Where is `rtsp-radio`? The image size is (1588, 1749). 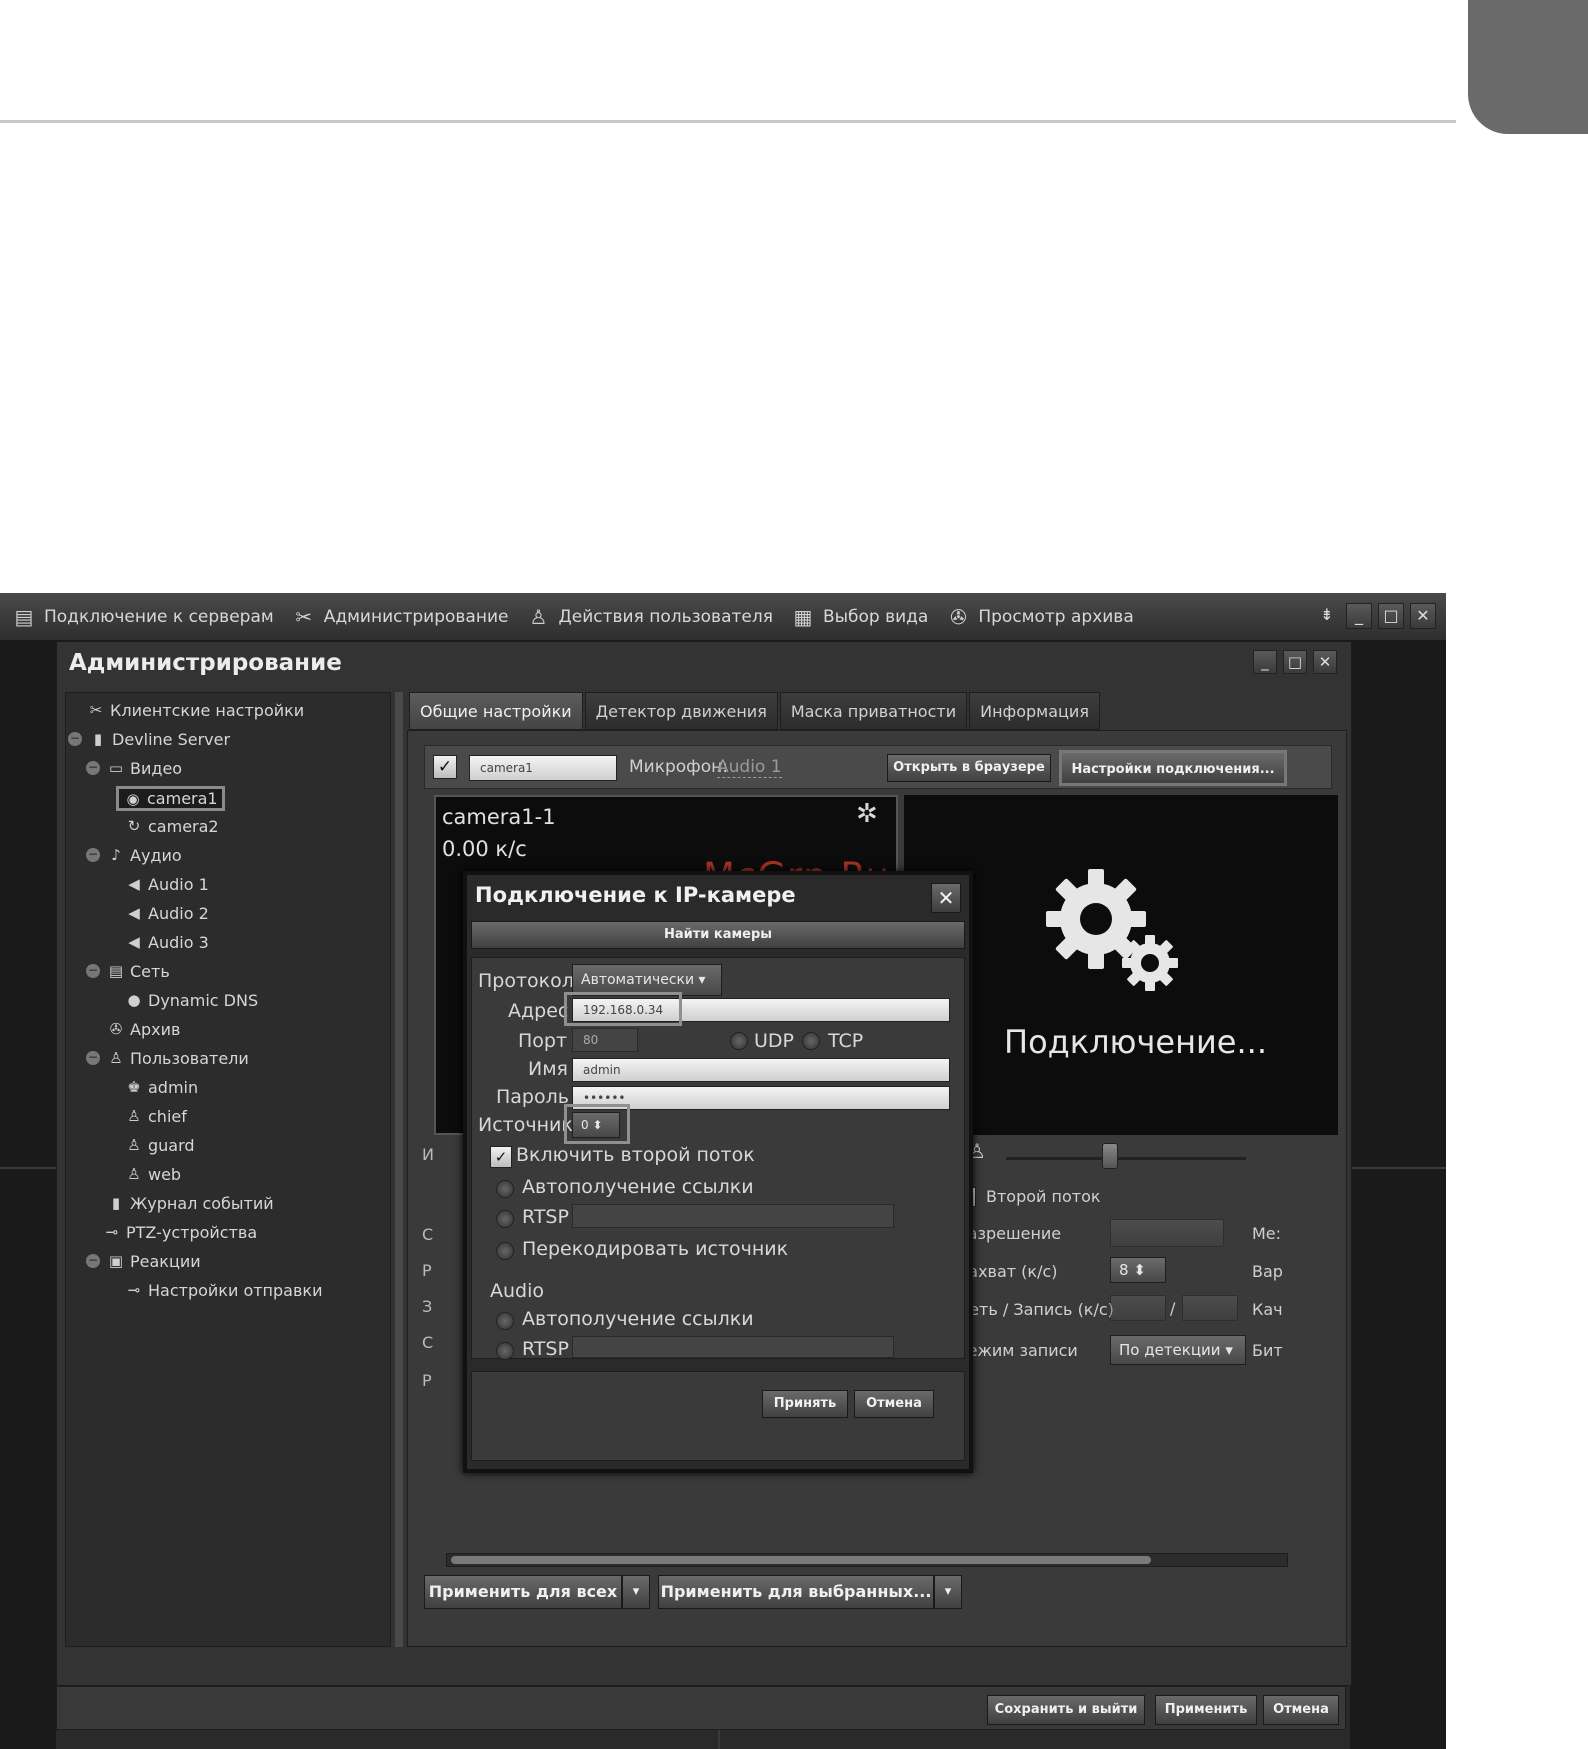
rtsp-radio is located at coordinates (505, 1219).